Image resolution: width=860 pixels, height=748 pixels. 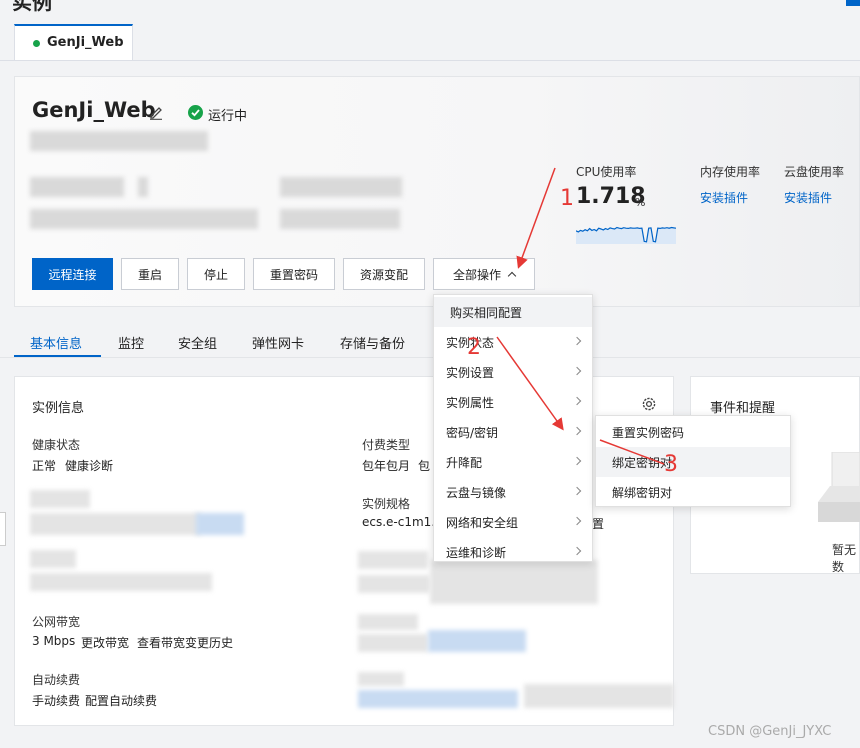 What do you see at coordinates (476, 552) in the screenshot?
I see `menu-item-label: 运维和诊断` at bounding box center [476, 552].